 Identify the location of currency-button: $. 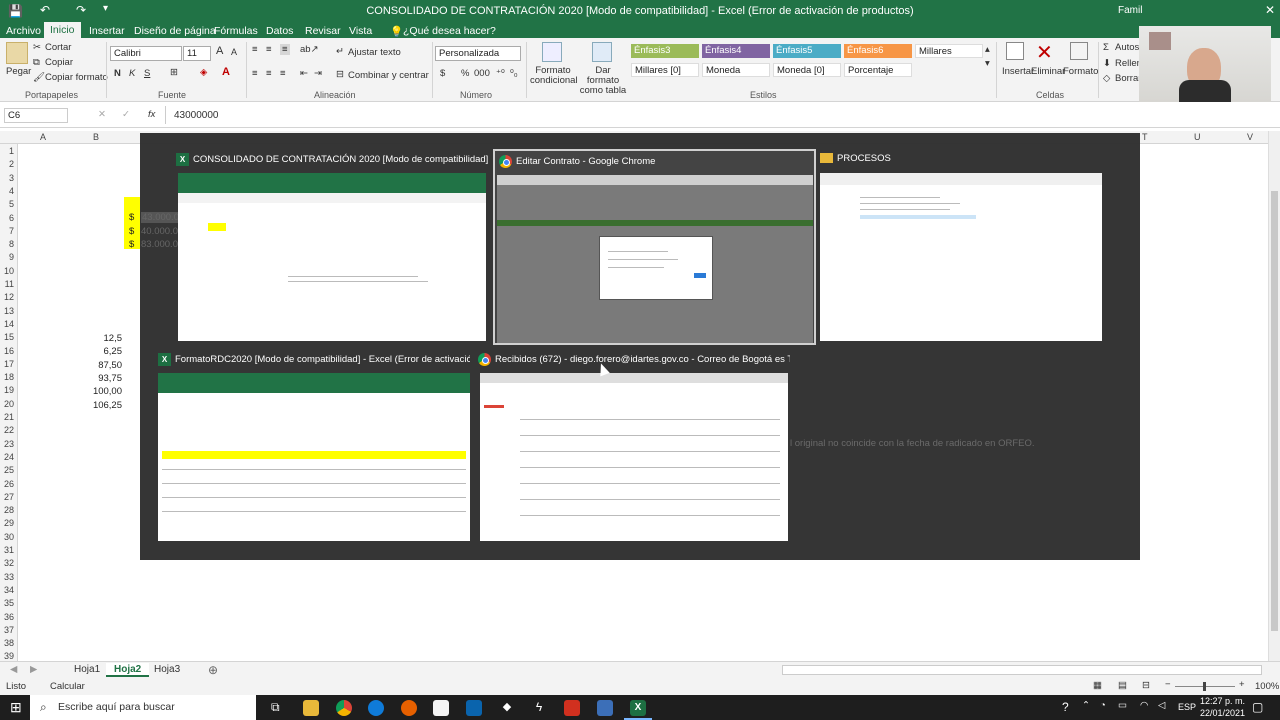
(442, 73).